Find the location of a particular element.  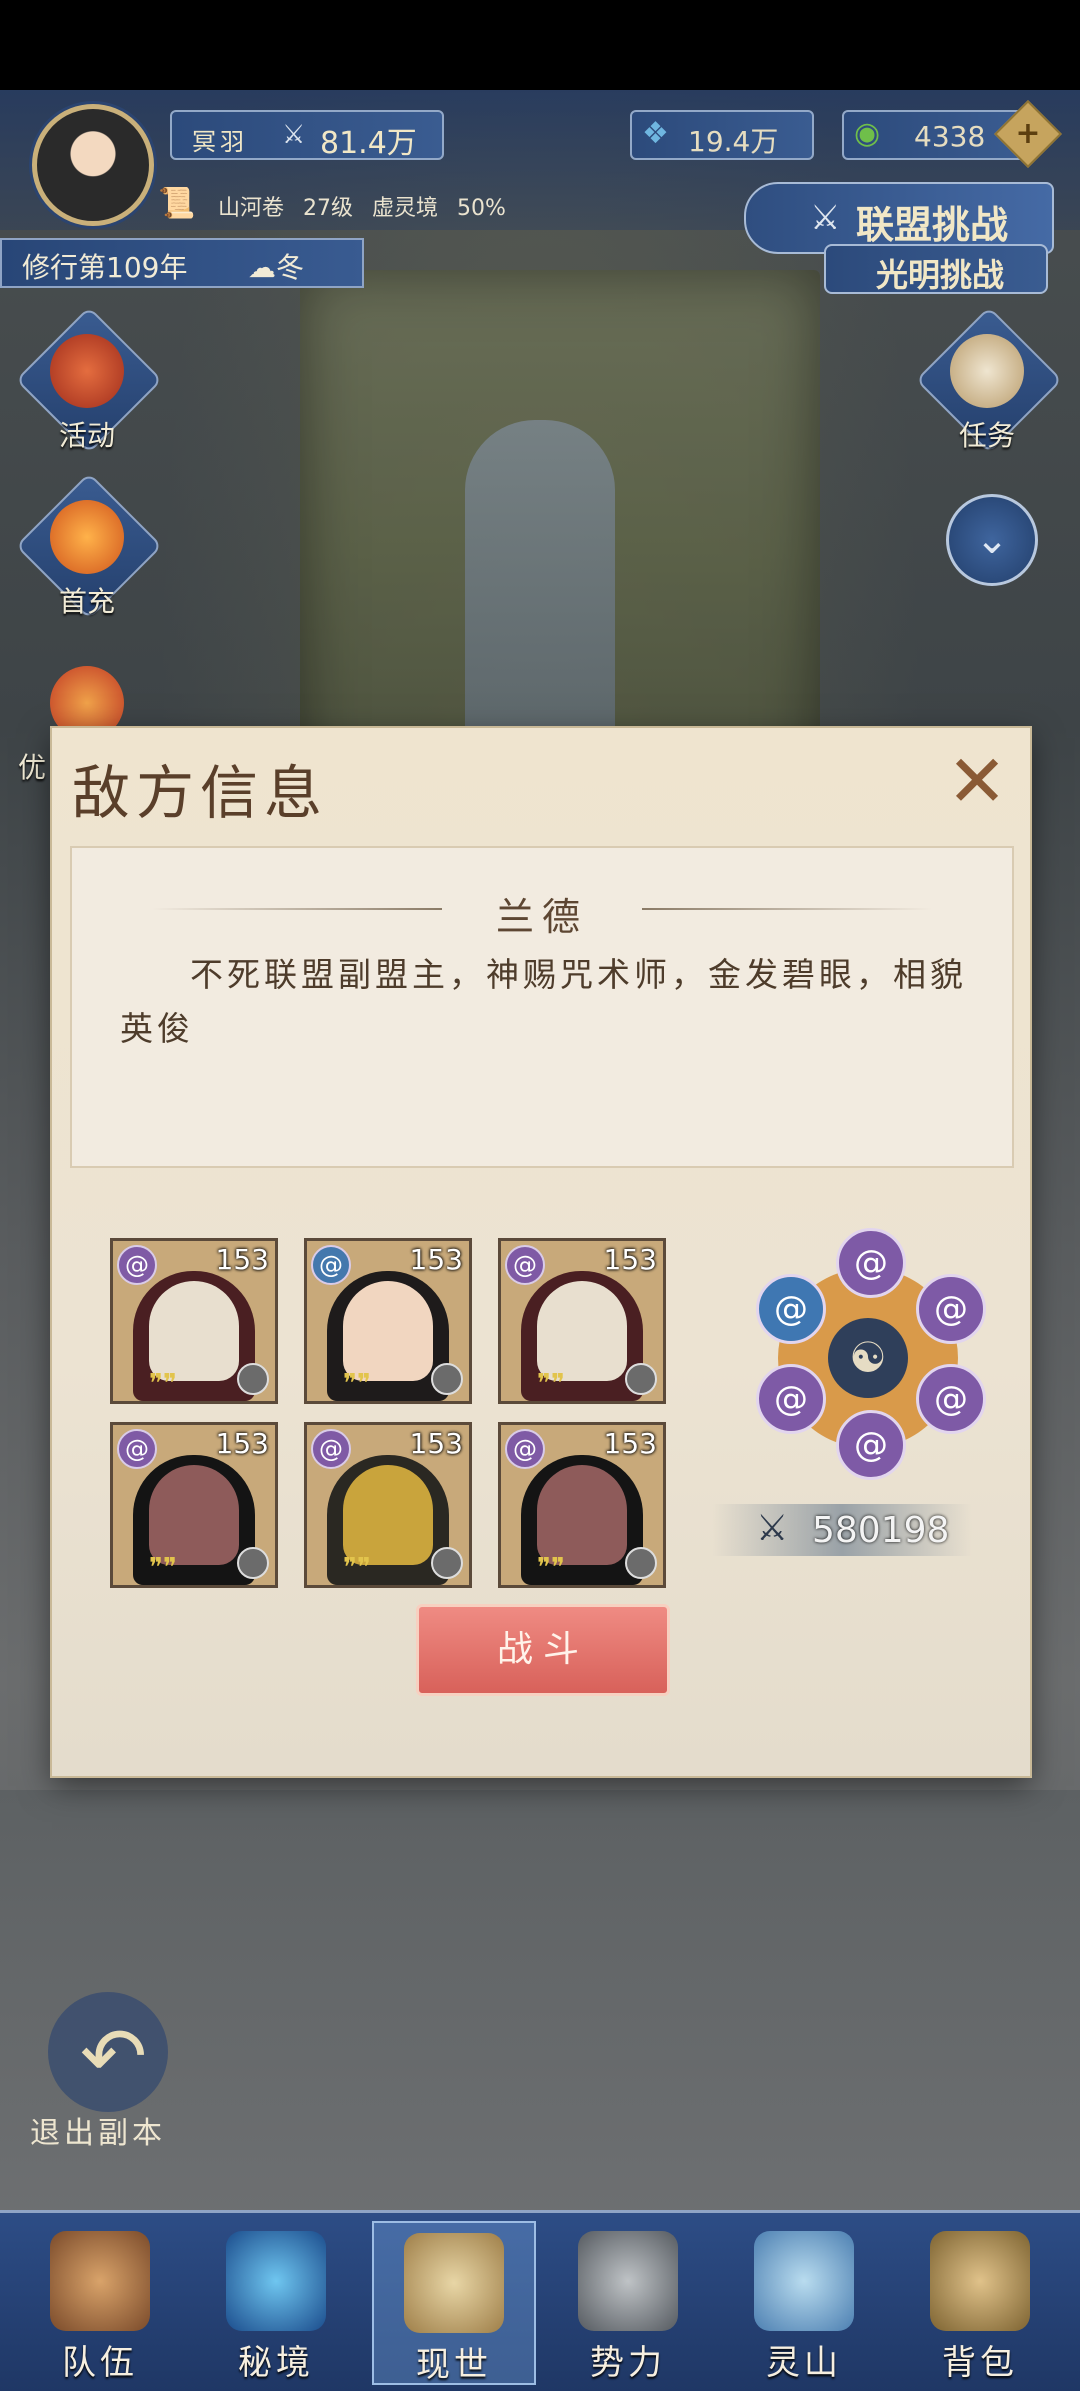

season-label: 冬 is located at coordinates (290, 267).